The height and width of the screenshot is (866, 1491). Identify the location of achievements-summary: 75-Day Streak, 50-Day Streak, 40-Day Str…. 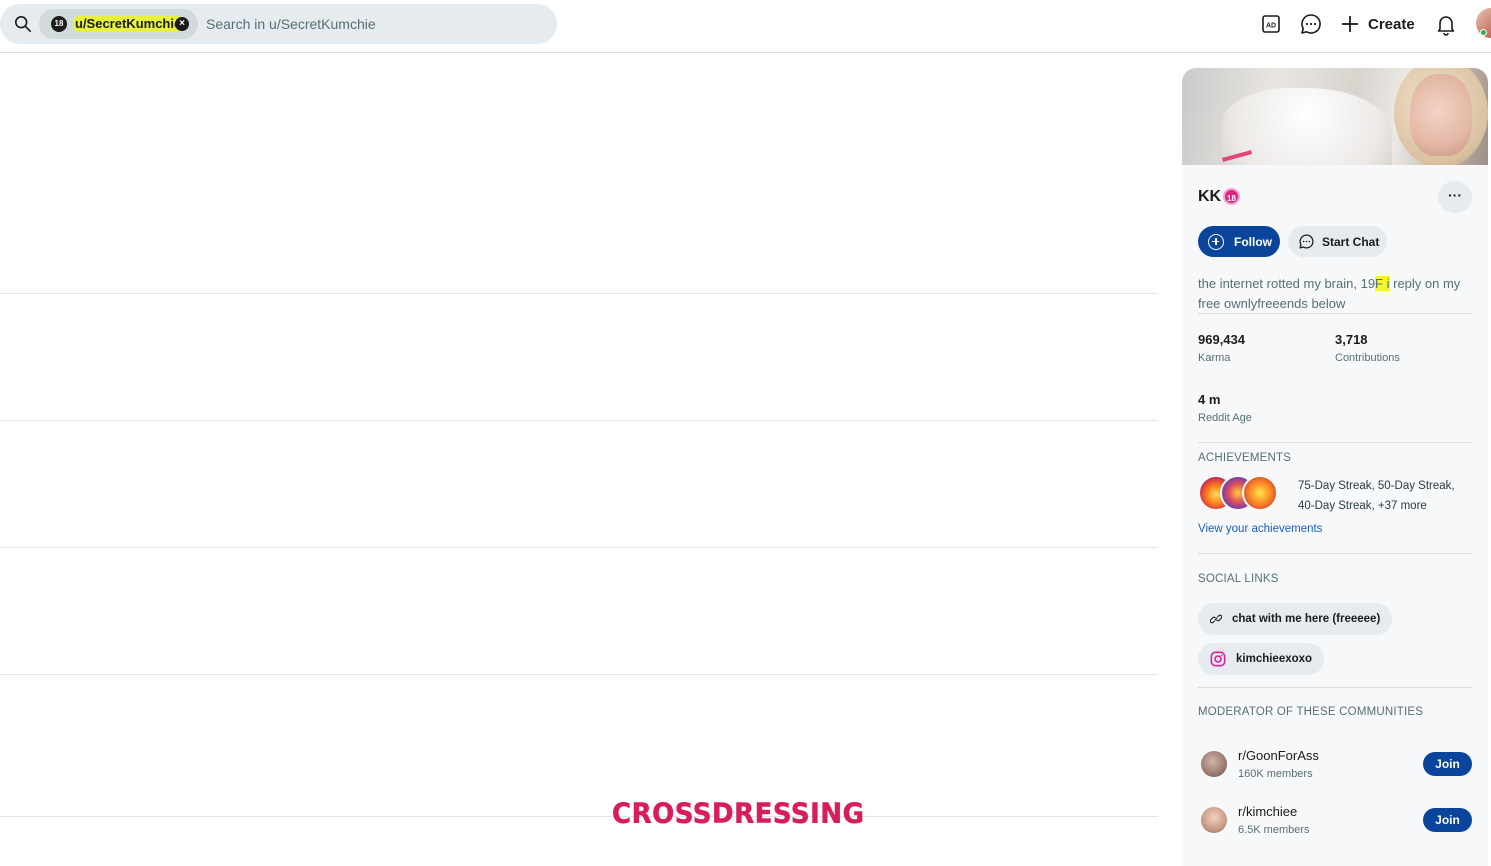
(1376, 496).